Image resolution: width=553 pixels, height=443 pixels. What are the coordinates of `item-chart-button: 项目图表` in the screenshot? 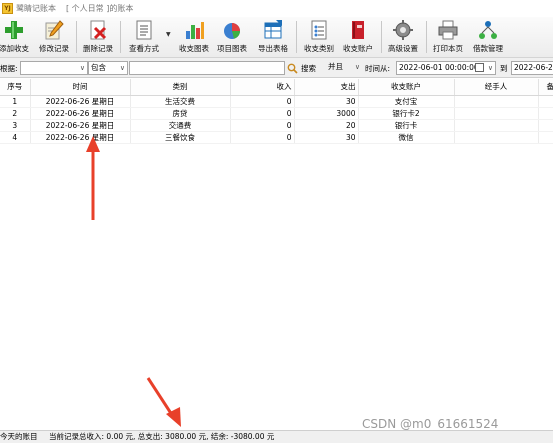 It's located at (232, 37).